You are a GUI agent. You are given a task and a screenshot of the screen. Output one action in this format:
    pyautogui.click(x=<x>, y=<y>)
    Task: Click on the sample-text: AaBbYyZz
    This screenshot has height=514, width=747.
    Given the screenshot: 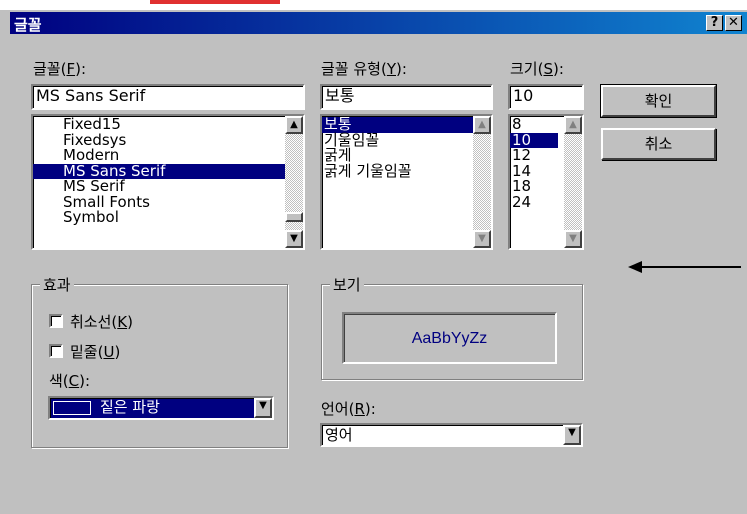 What is the action you would take?
    pyautogui.click(x=449, y=338)
    